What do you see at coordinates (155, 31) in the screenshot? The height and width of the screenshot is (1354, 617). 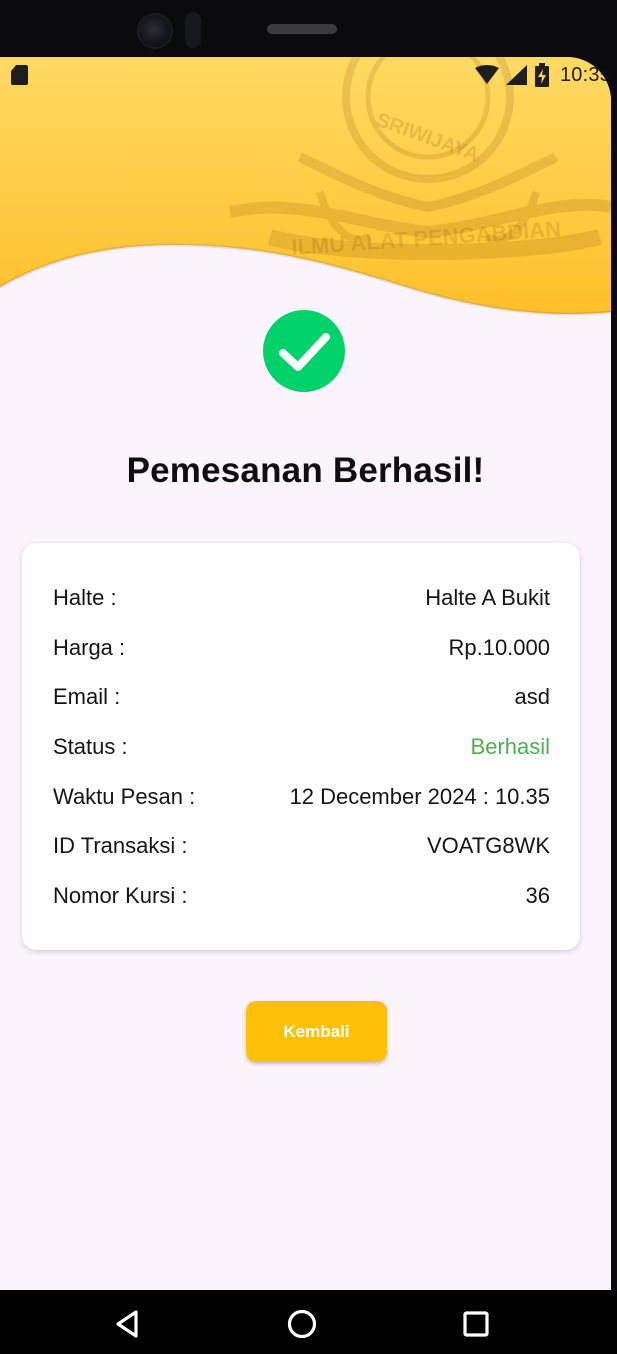 I see `front-camera` at bounding box center [155, 31].